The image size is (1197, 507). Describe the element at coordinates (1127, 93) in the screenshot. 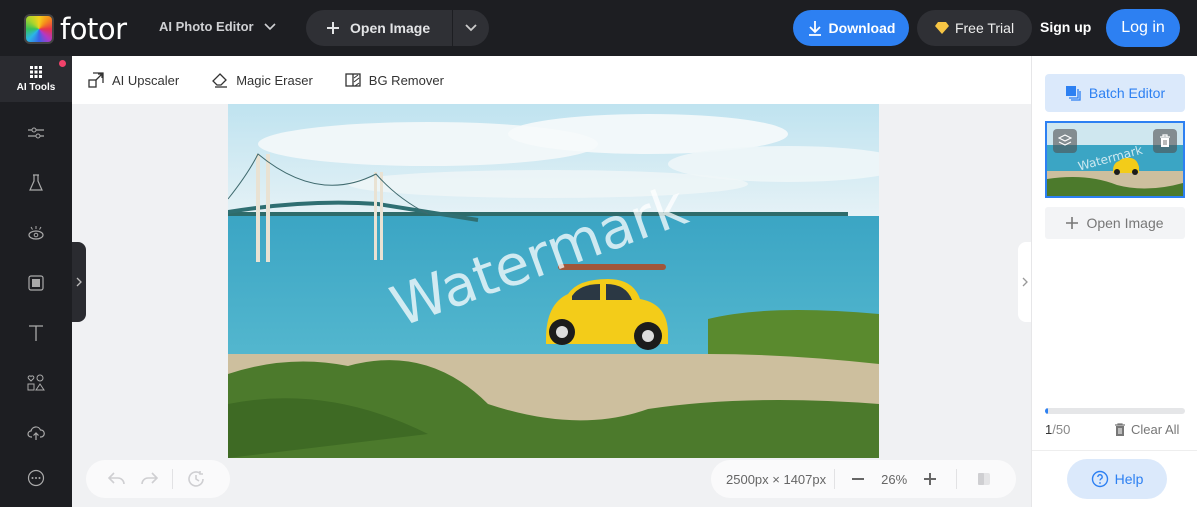

I see `batch-editor-label: Batch Editor` at that location.